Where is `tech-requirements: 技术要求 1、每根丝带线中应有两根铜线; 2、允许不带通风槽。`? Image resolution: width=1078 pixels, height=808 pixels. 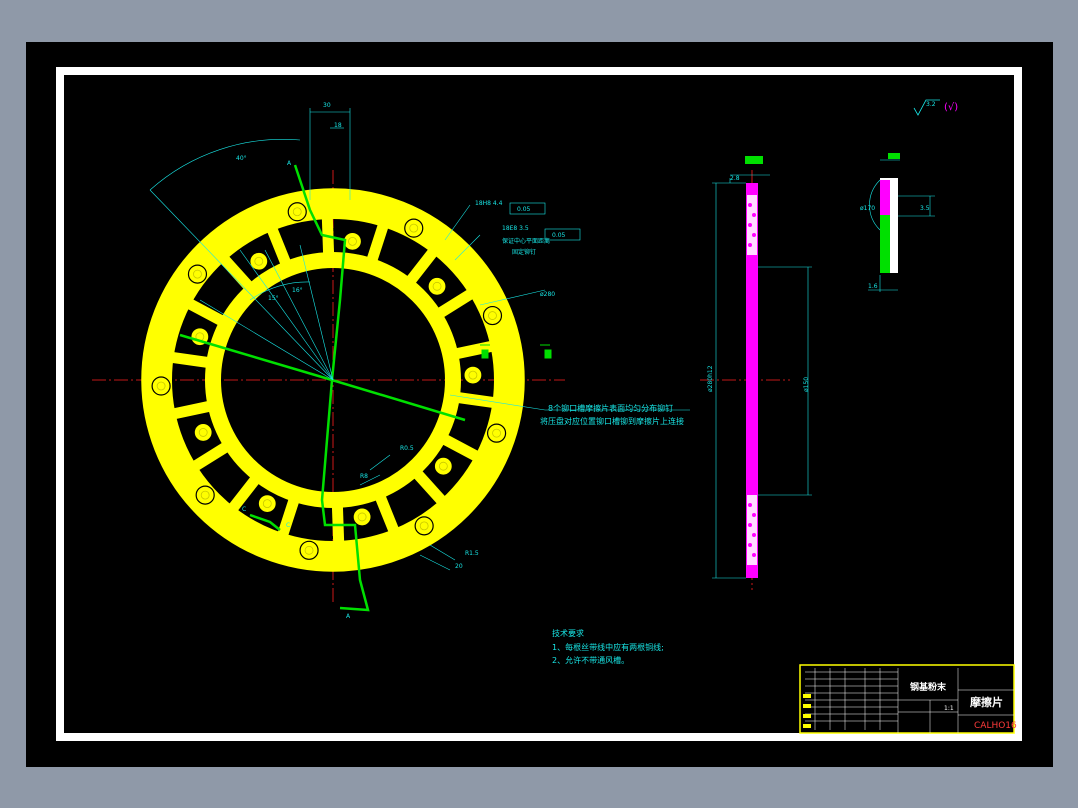 tech-requirements: 技术要求 1、每根丝带线中应有两根铜线; 2、允许不带通风槽。 is located at coordinates (608, 646).